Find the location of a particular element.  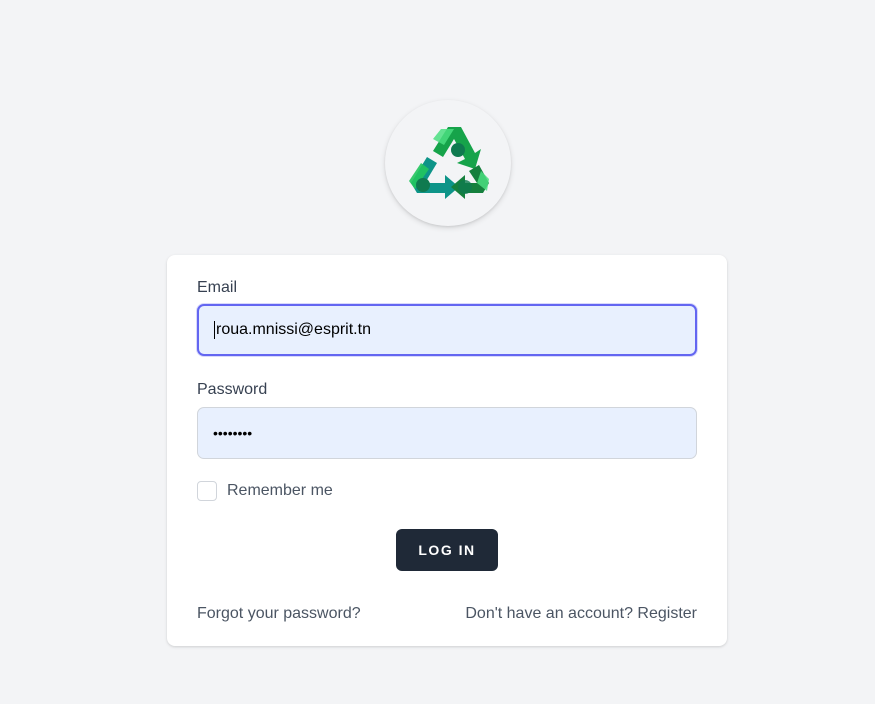

remember-me-checkbox is located at coordinates (207, 491).